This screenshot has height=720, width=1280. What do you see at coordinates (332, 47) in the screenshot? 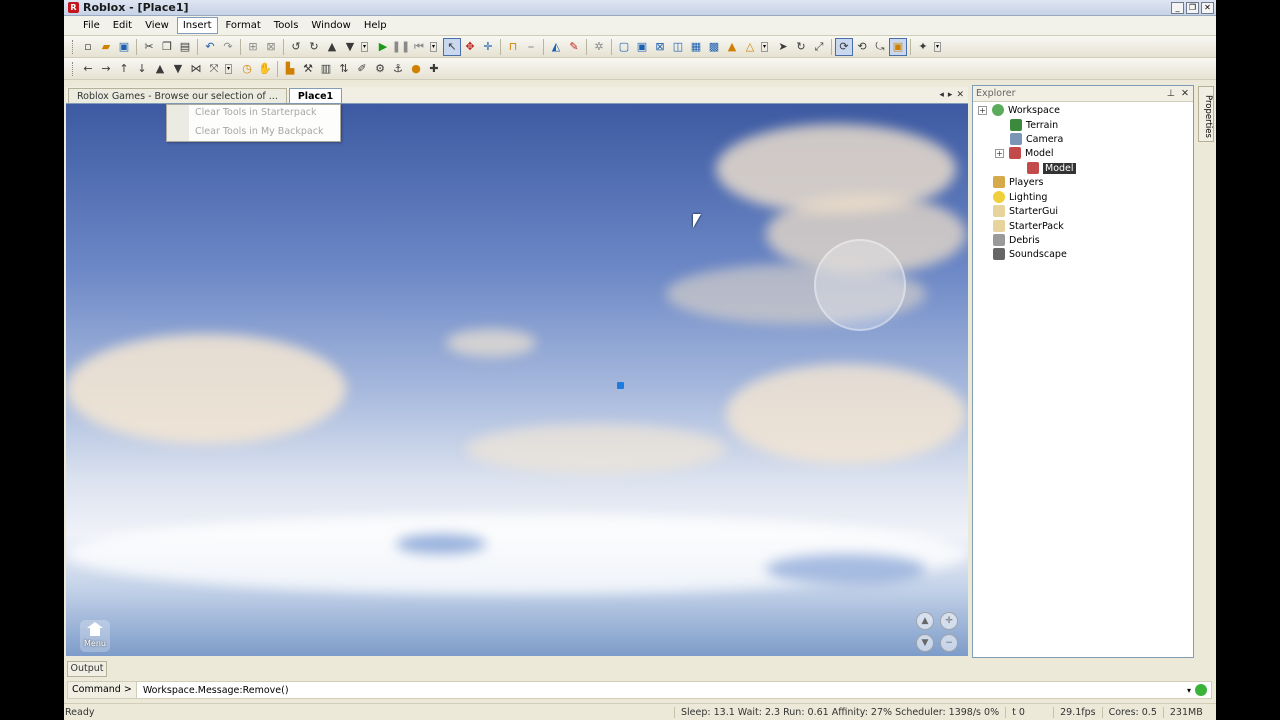
I see `move-up-icon: ▲` at bounding box center [332, 47].